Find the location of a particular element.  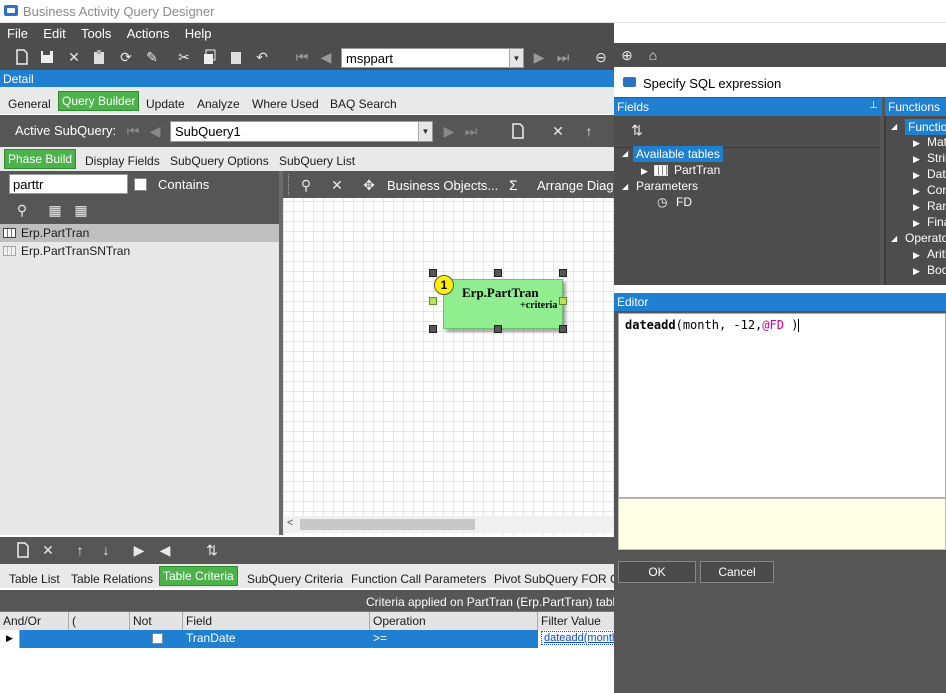

tab-query-builder: Query Builder is located at coordinates (99, 101).